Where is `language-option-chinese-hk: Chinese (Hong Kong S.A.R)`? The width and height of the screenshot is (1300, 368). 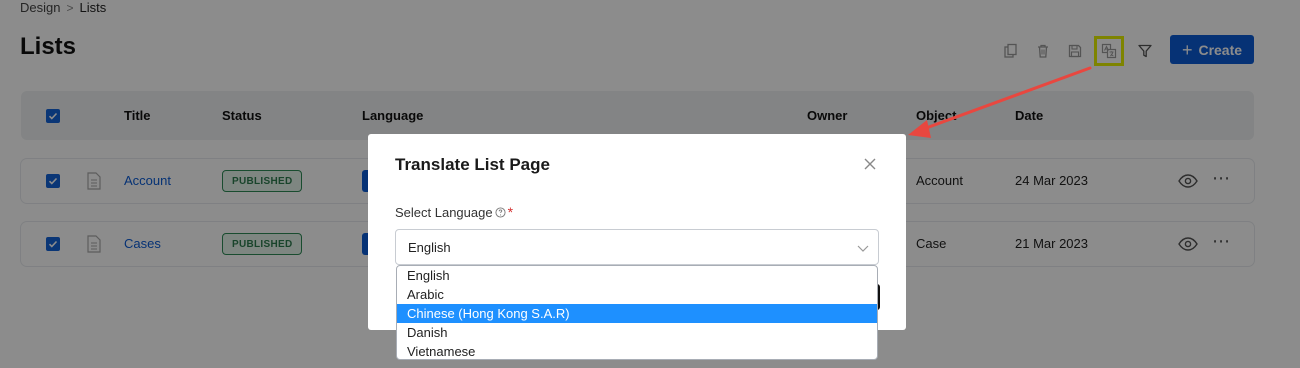
language-option-chinese-hk: Chinese (Hong Kong S.A.R) is located at coordinates (637, 313).